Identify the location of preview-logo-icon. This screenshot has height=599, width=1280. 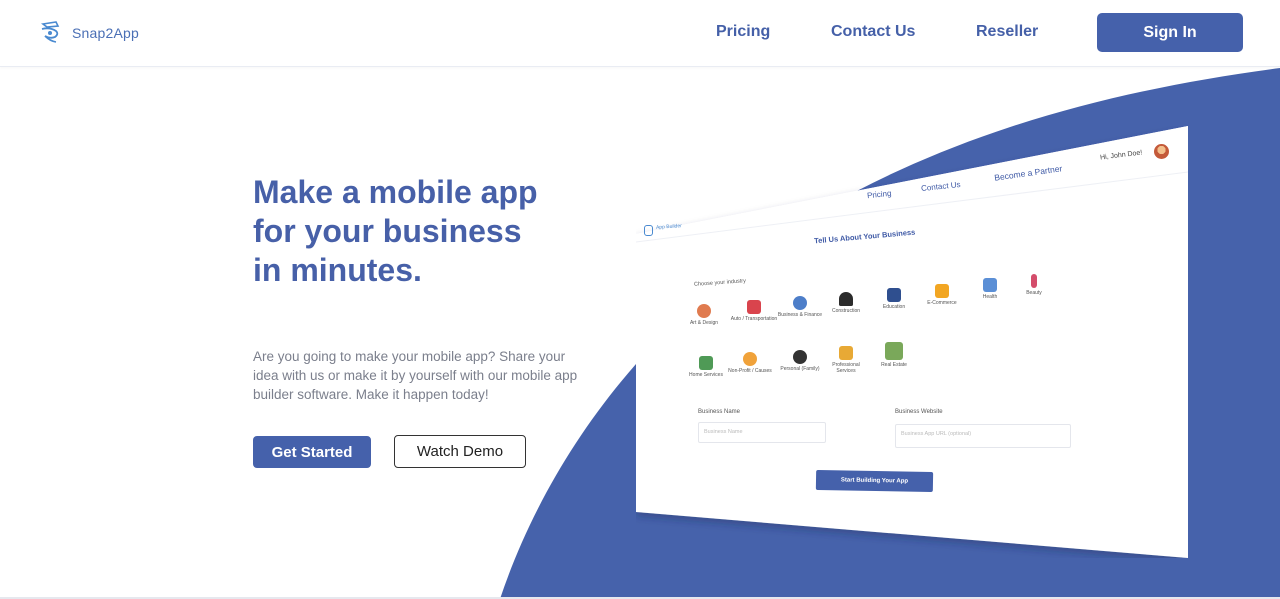
(648, 230).